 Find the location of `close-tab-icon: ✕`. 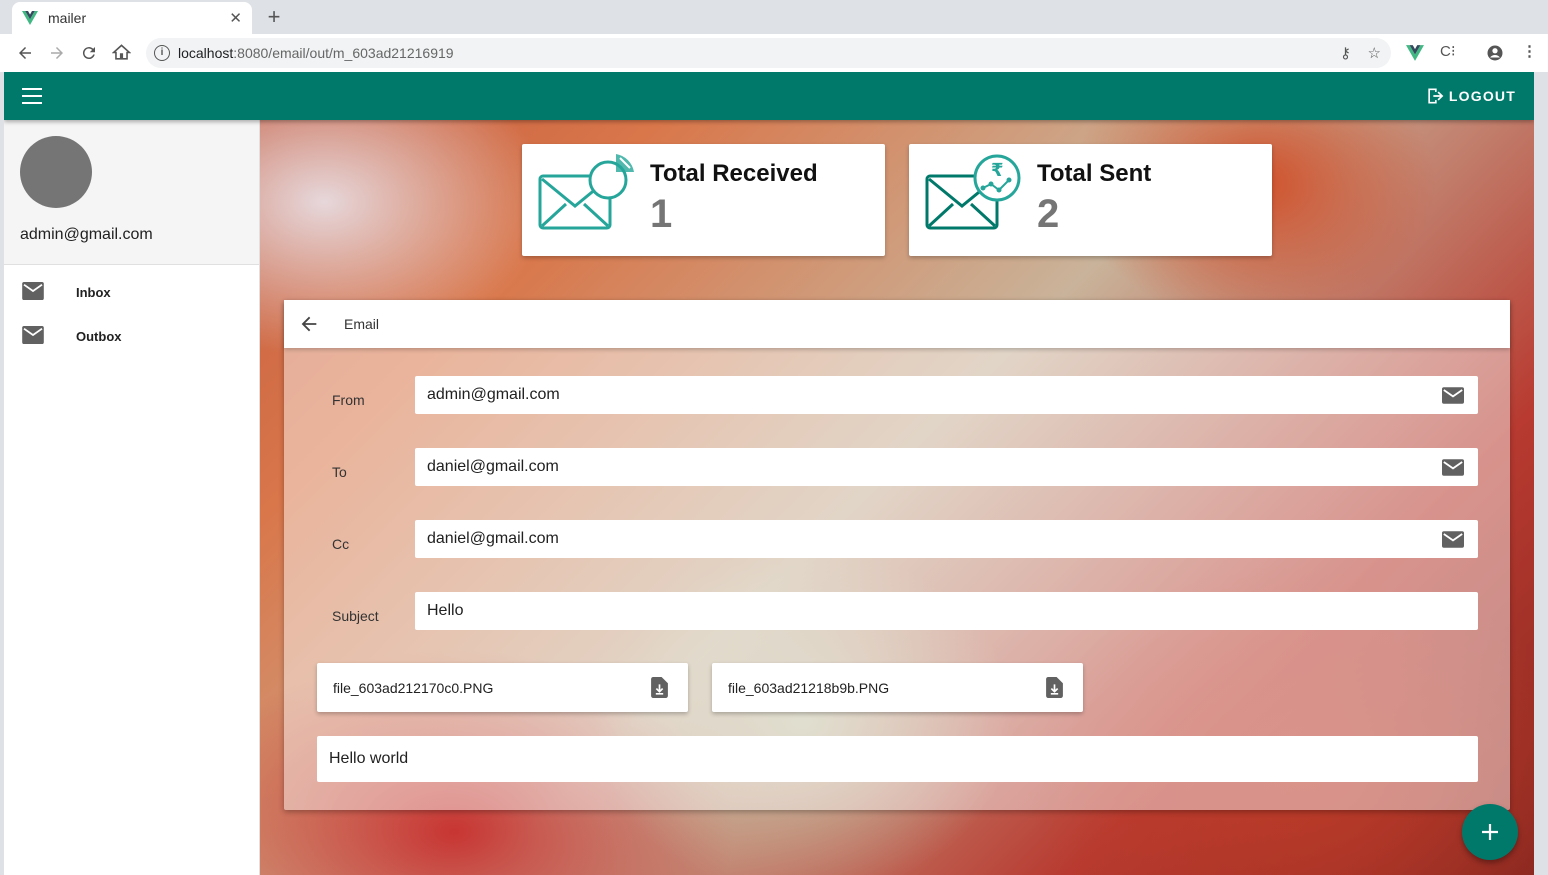

close-tab-icon: ✕ is located at coordinates (235, 18).